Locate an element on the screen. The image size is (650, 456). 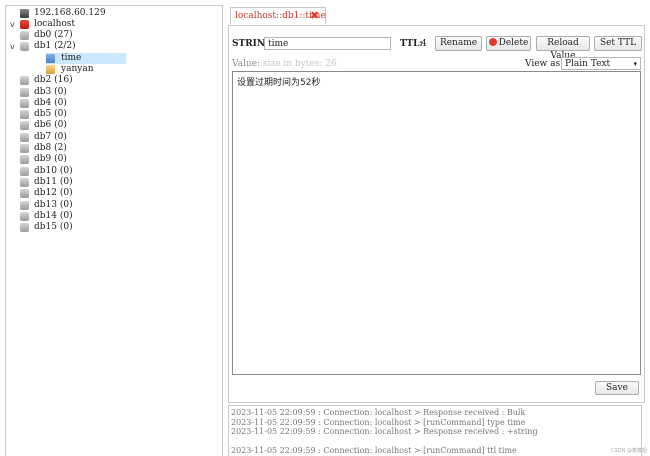
tree-db-label: db10 (0) is located at coordinates (53, 170).